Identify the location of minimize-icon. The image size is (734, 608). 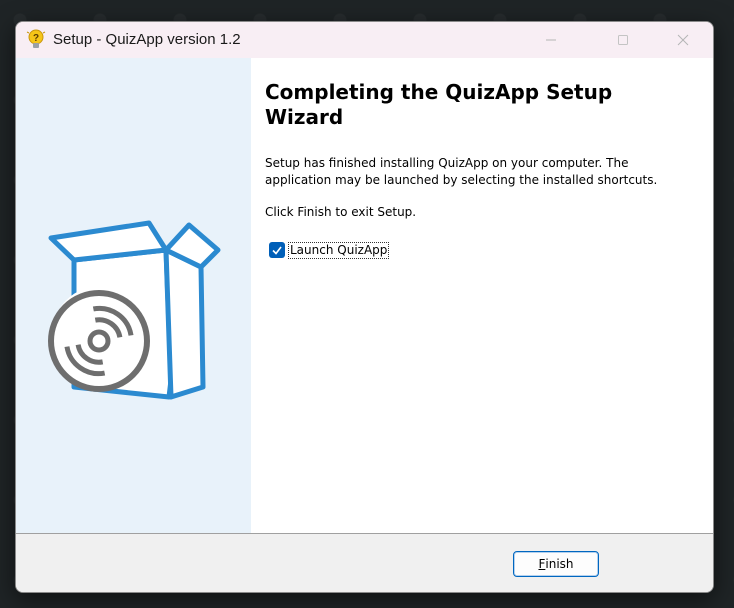
(551, 40).